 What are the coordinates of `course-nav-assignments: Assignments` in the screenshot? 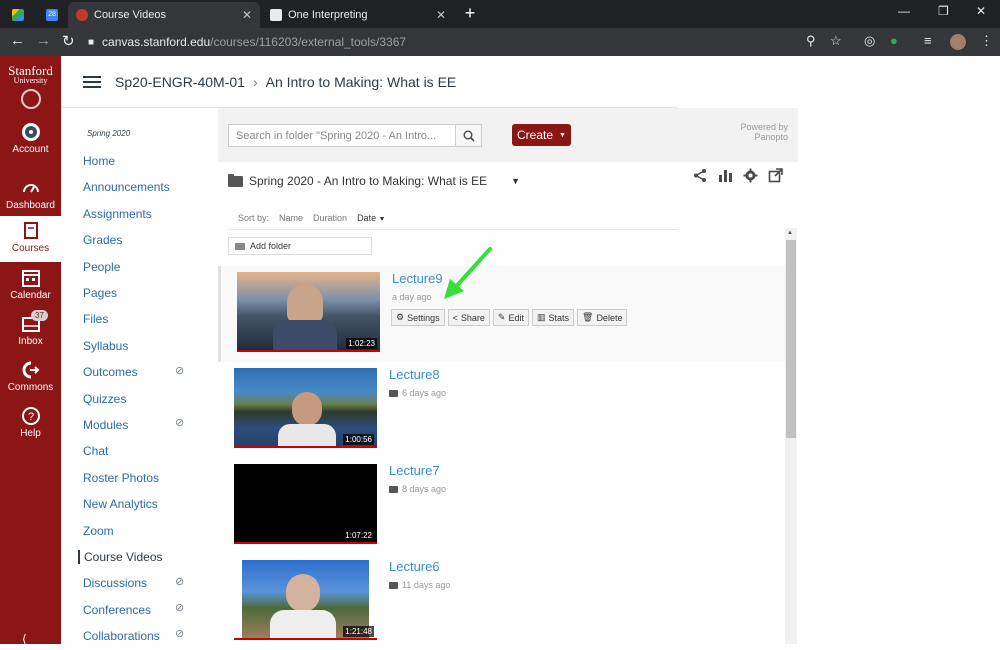 It's located at (117, 214).